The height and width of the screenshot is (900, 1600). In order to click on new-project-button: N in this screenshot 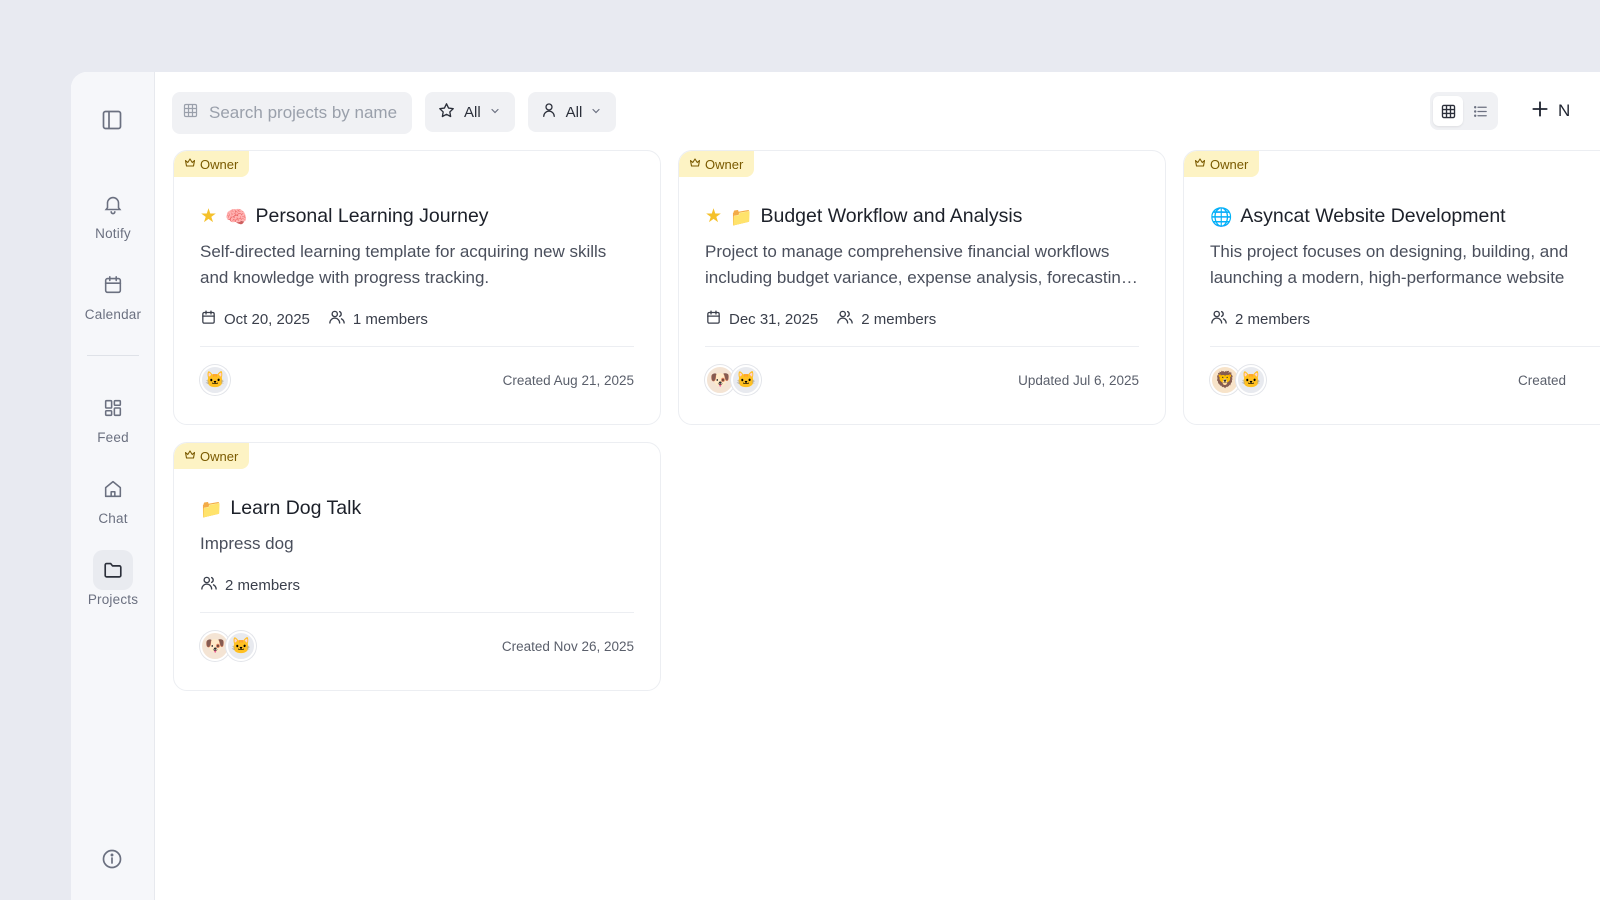, I will do `click(1550, 111)`.